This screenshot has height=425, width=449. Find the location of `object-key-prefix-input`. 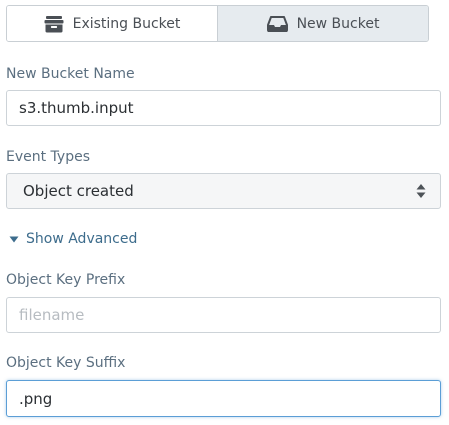

object-key-prefix-input is located at coordinates (223, 315).